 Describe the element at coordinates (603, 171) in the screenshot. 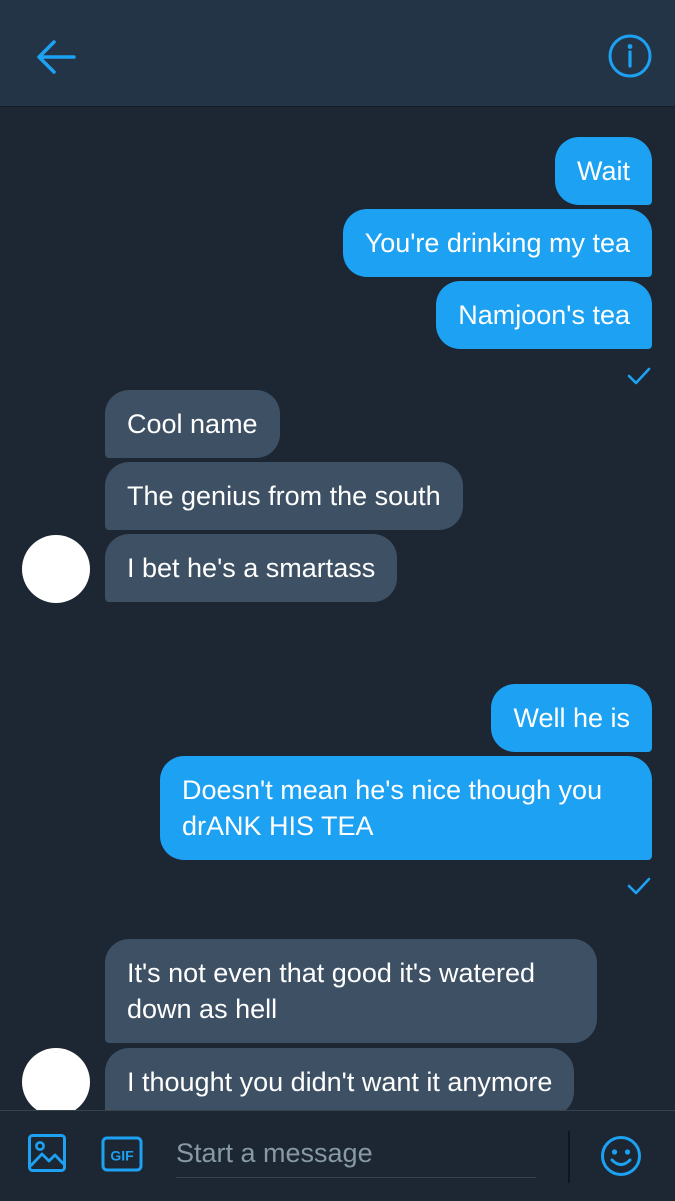

I see `message-bubble-outgoing: Wait` at that location.